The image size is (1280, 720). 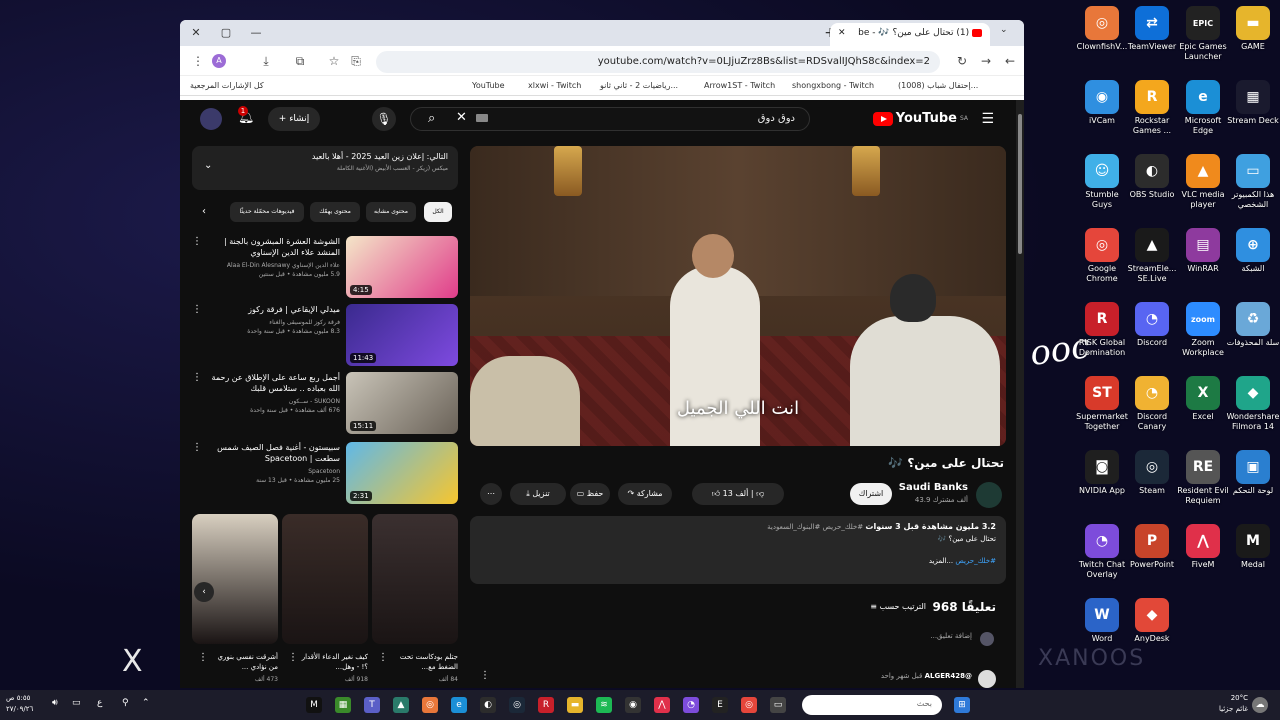 What do you see at coordinates (270, 471) in the screenshot?
I see `video-channel: Spacetoon` at bounding box center [270, 471].